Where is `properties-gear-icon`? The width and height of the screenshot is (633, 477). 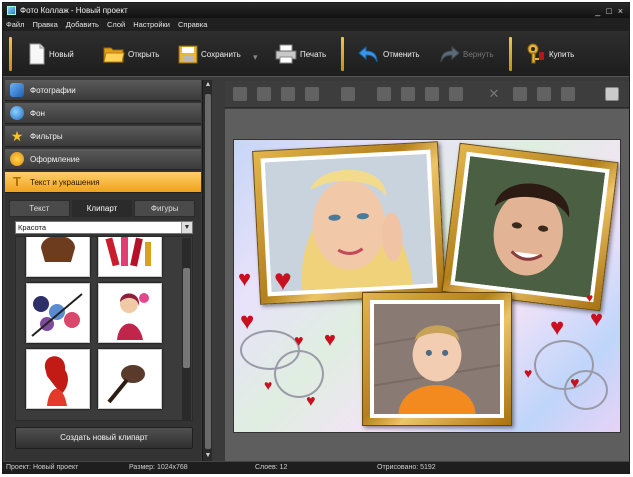 properties-gear-icon is located at coordinates (544, 94).